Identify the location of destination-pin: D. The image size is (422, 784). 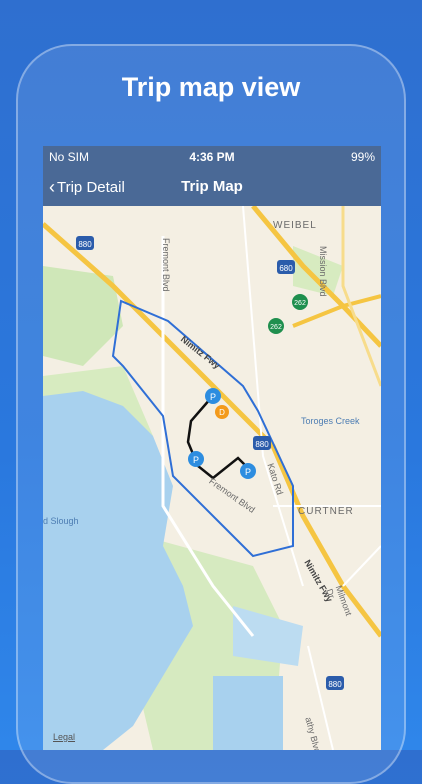
(222, 412).